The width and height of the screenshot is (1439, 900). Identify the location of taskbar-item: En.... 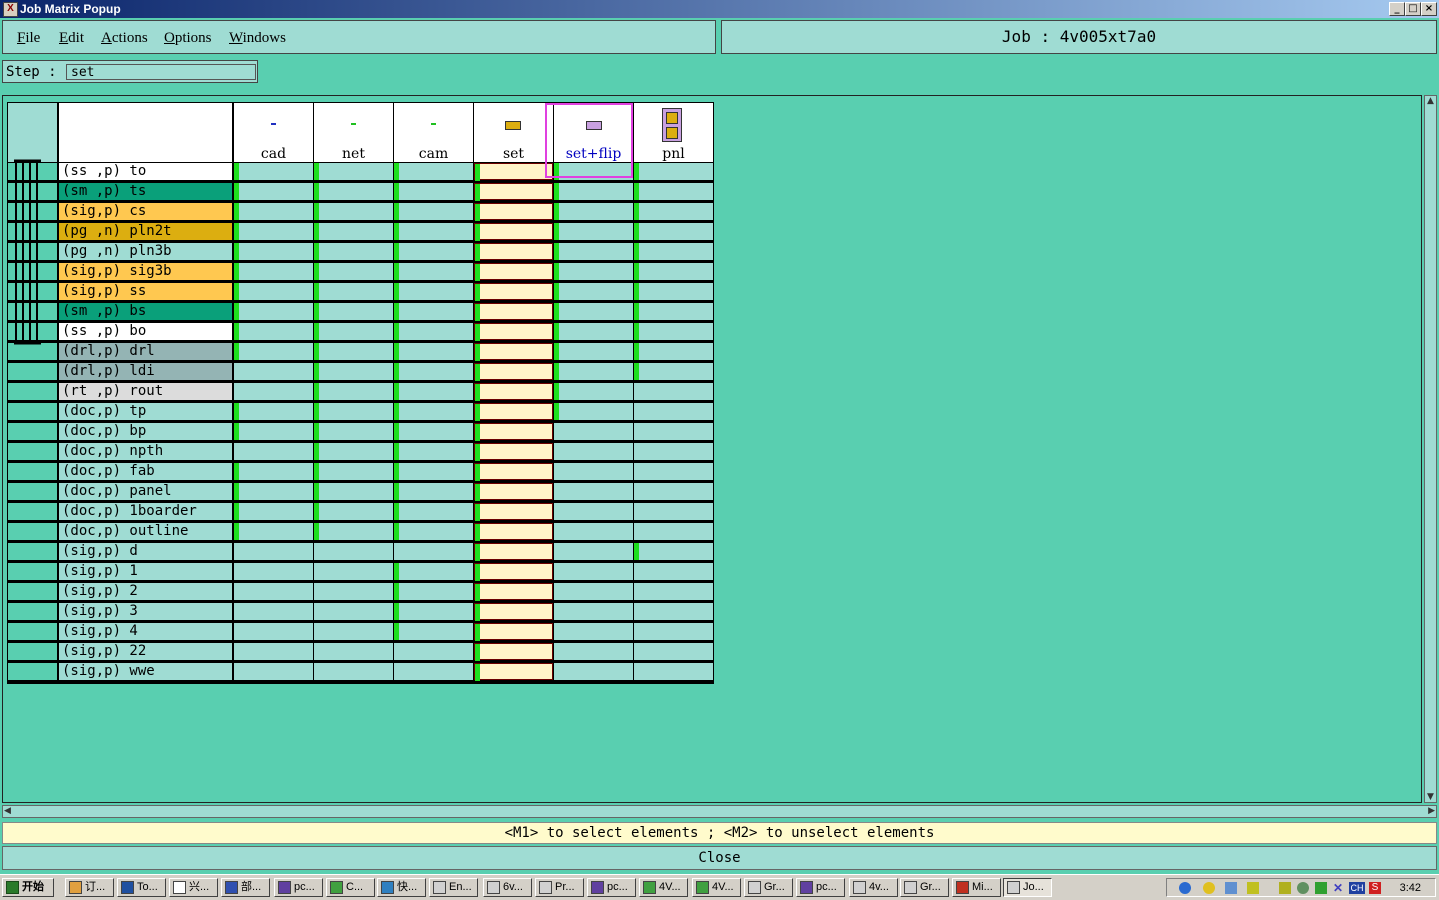
(453, 887).